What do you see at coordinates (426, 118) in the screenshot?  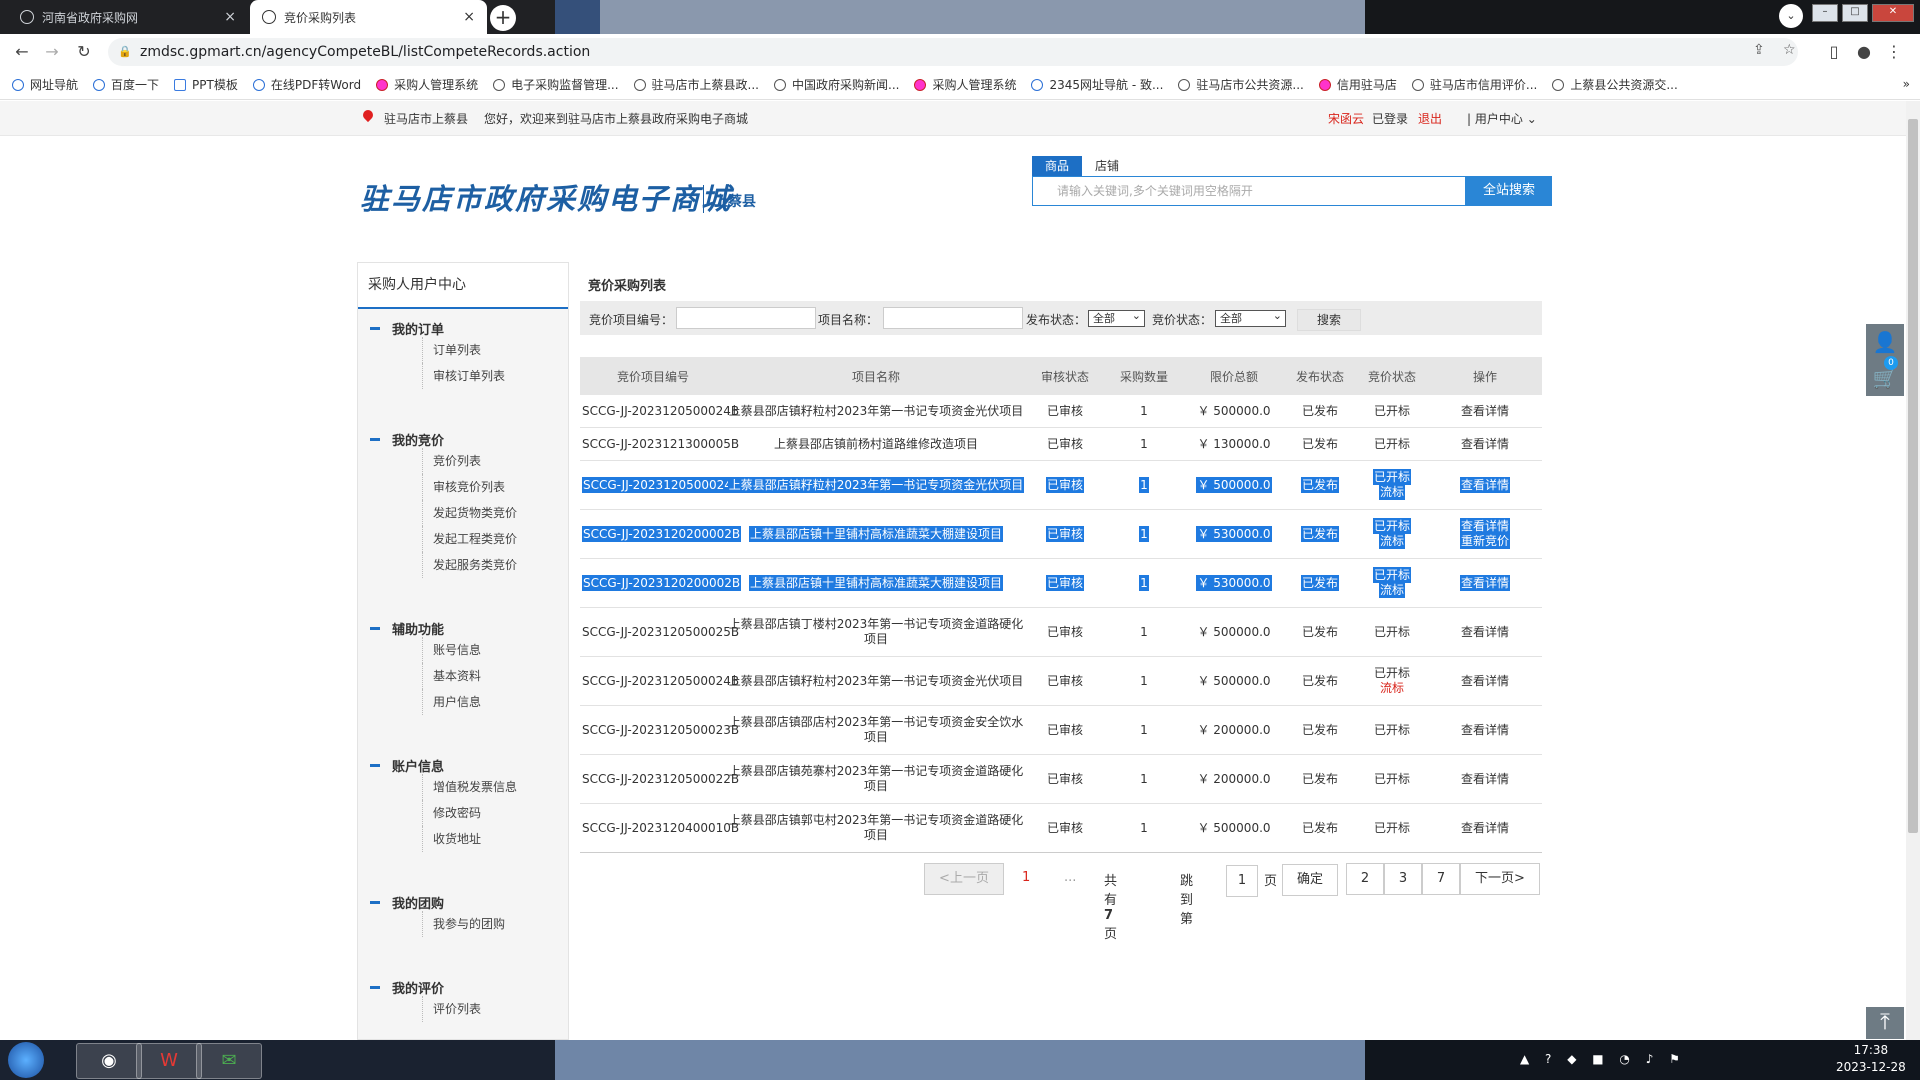 I see `location-text: 驻马店市上蔡县` at bounding box center [426, 118].